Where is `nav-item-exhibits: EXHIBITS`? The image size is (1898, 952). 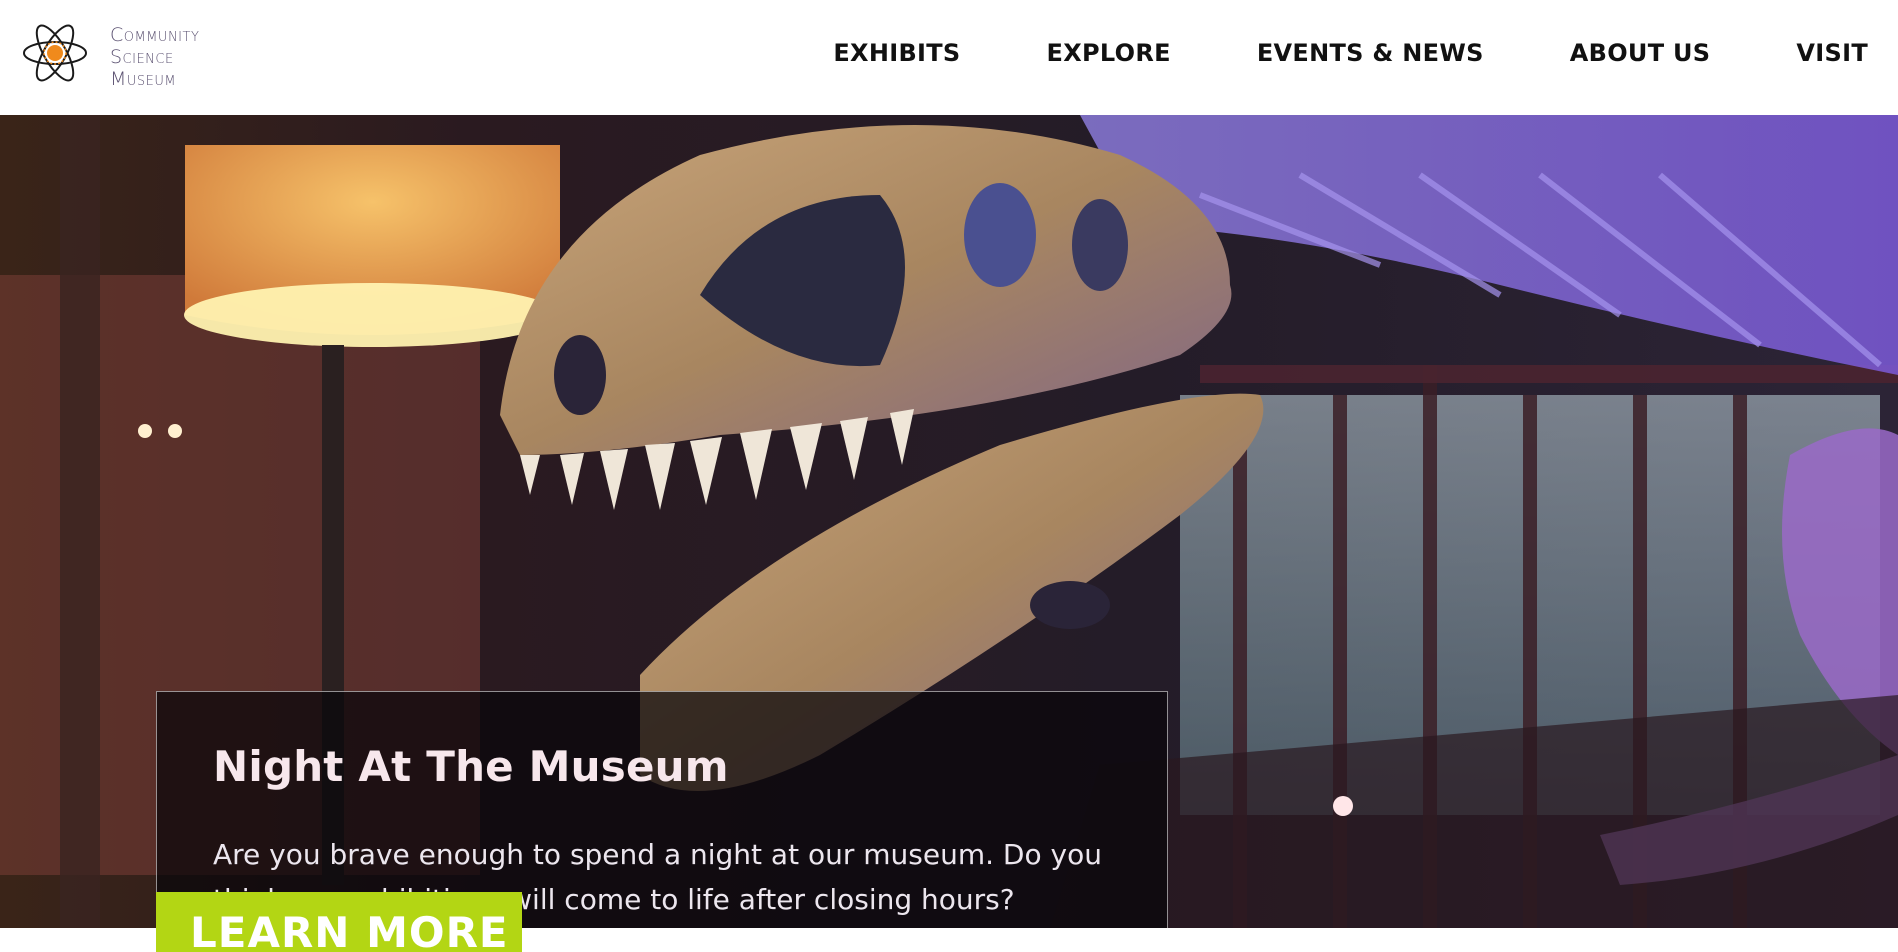
nav-item-exhibits: EXHIBITS is located at coordinates (896, 53).